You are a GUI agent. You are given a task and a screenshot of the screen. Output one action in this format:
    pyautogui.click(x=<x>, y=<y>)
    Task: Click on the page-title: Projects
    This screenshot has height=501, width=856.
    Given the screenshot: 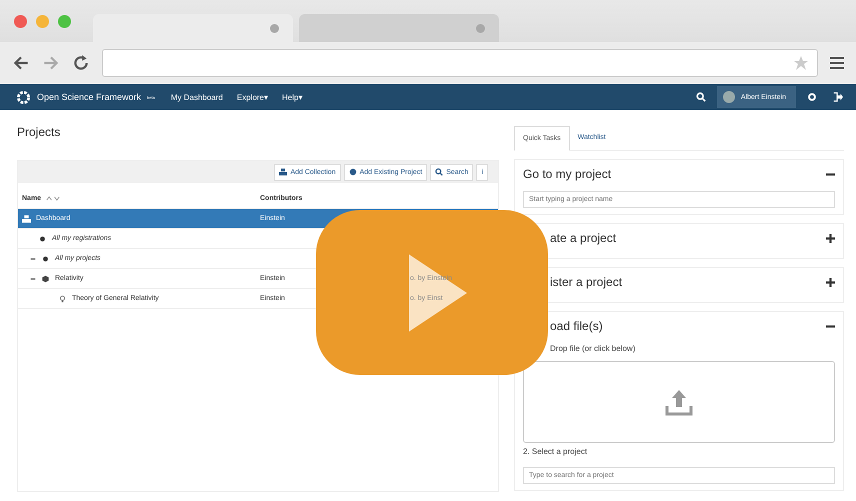 What is the action you would take?
    pyautogui.click(x=39, y=132)
    